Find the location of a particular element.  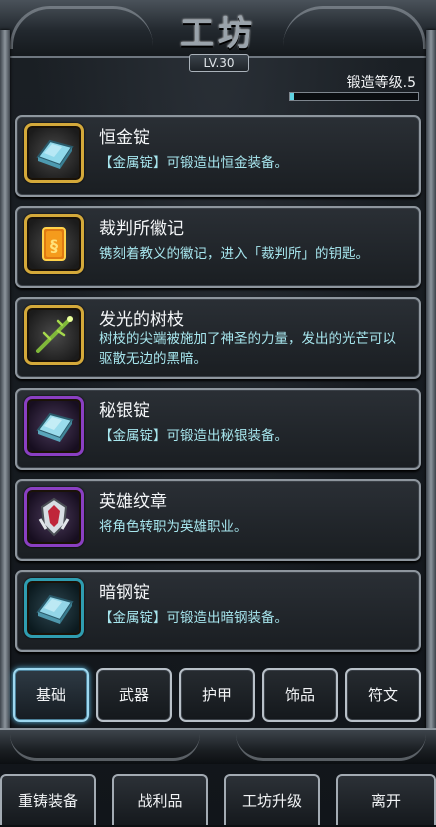

emblem-icon: § is located at coordinates (54, 244).